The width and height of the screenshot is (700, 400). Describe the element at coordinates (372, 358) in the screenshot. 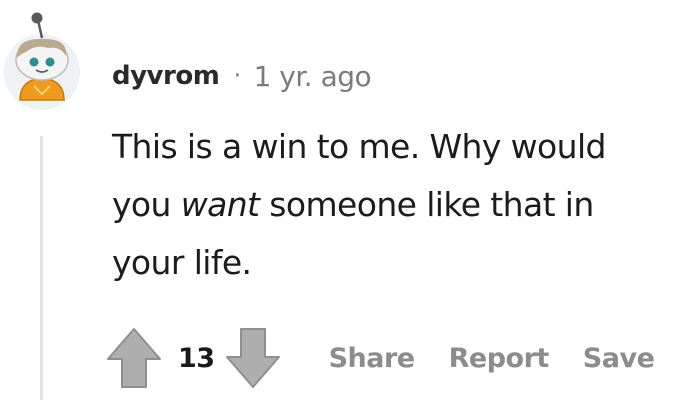

I see `share-button: Share` at that location.